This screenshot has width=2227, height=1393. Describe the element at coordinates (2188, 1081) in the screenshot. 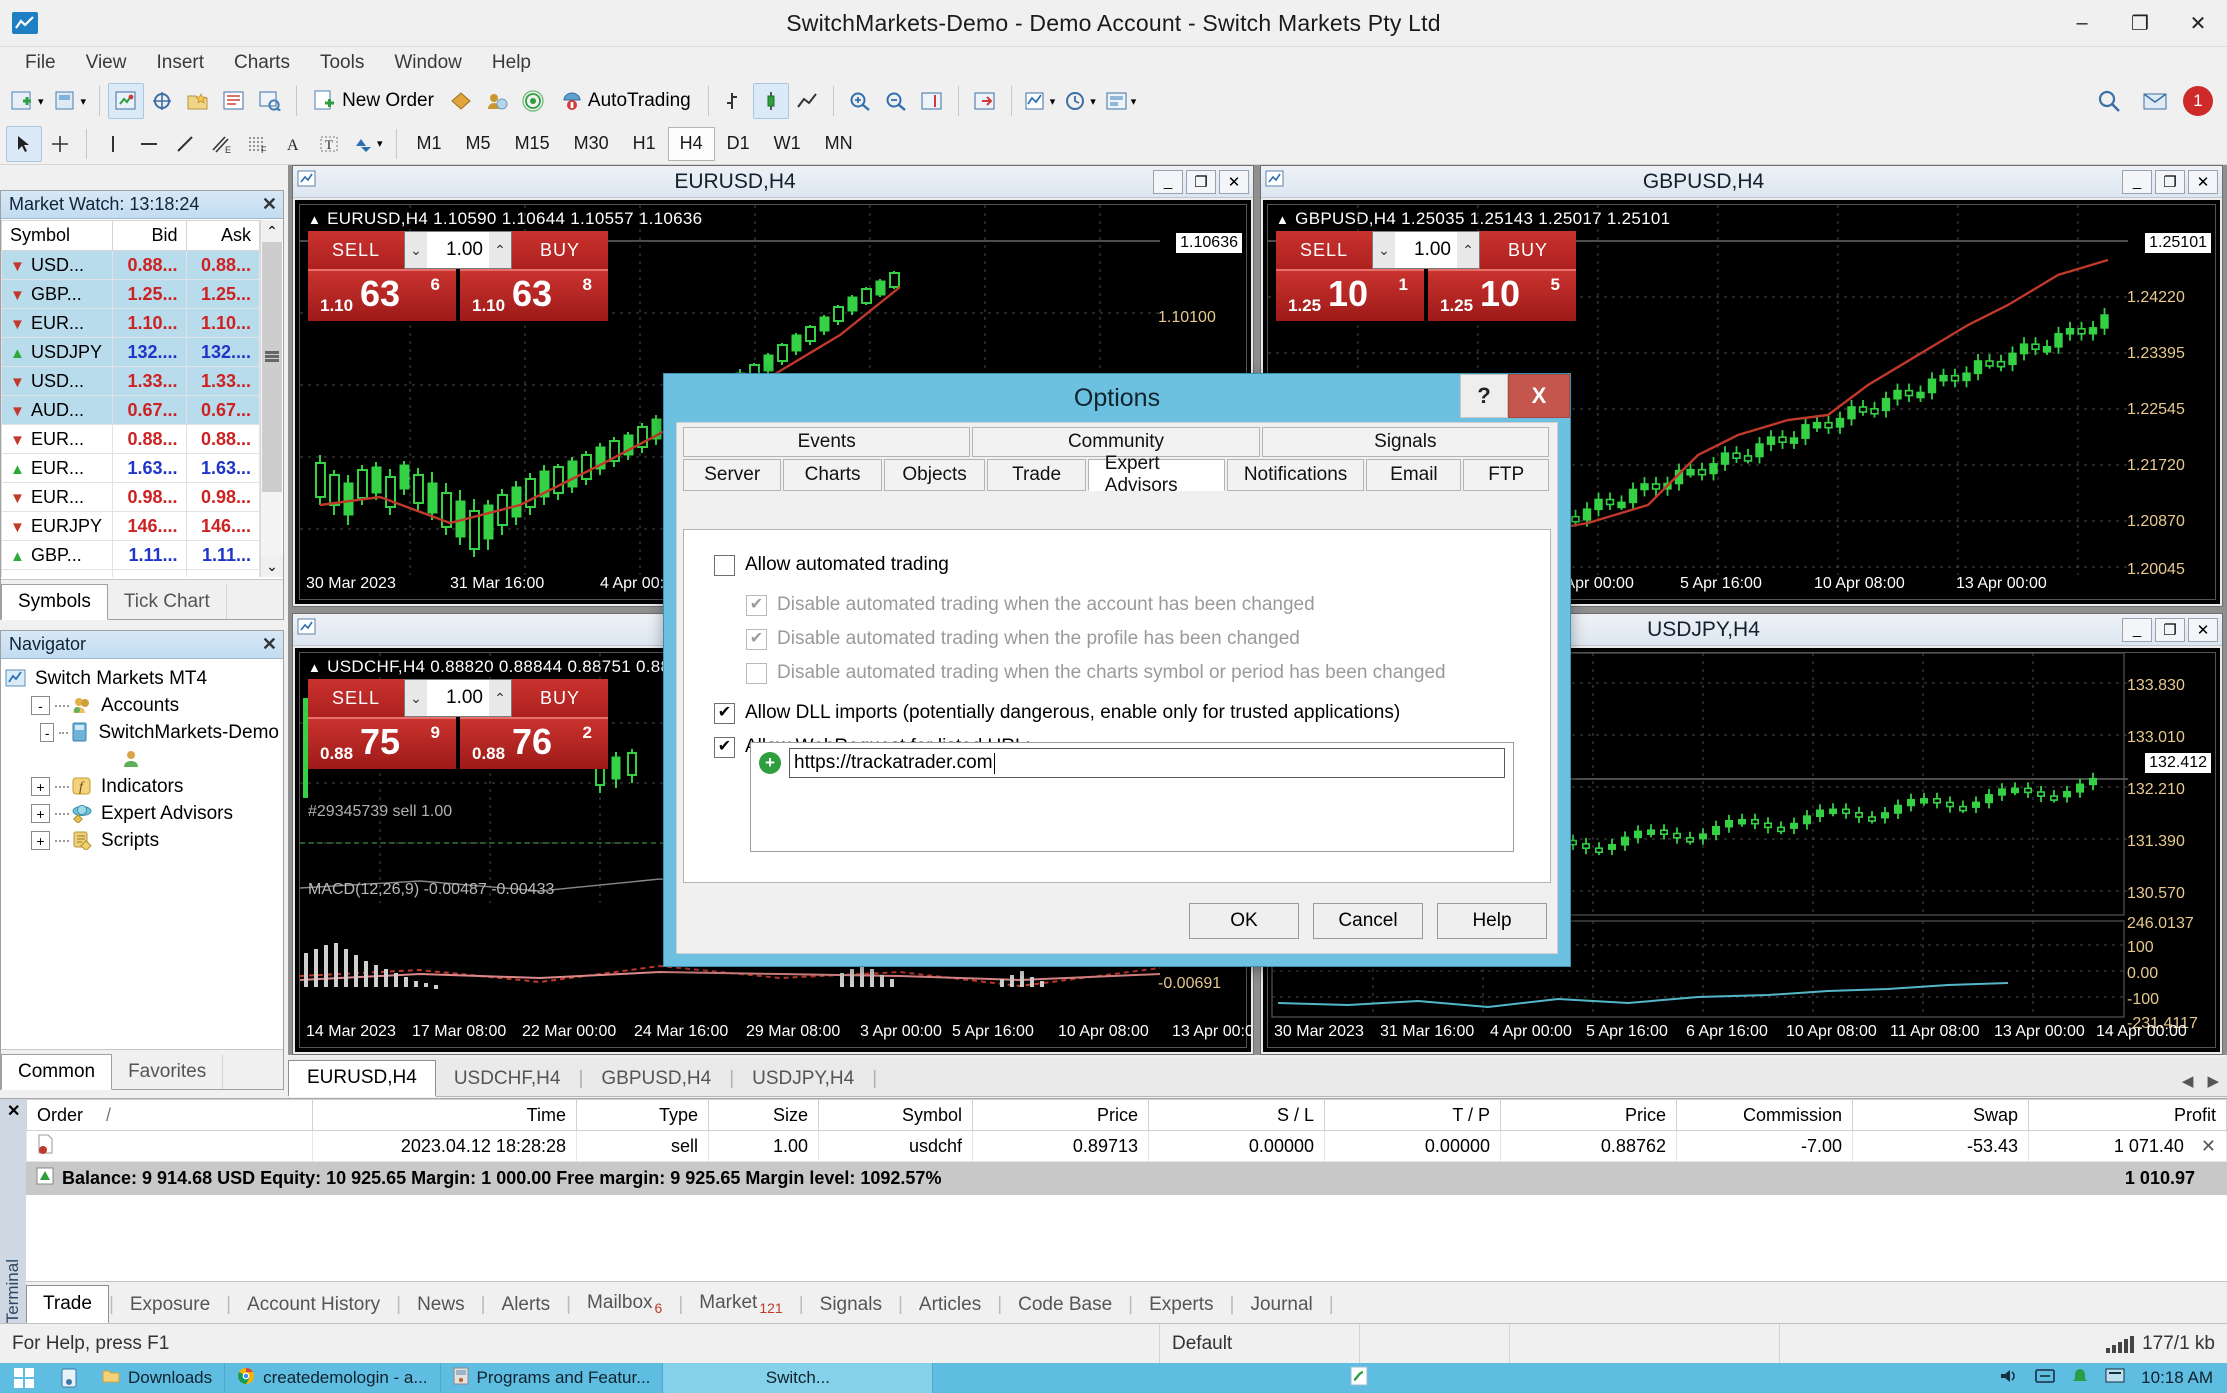

I see `scroll-left-icon: ◀` at that location.